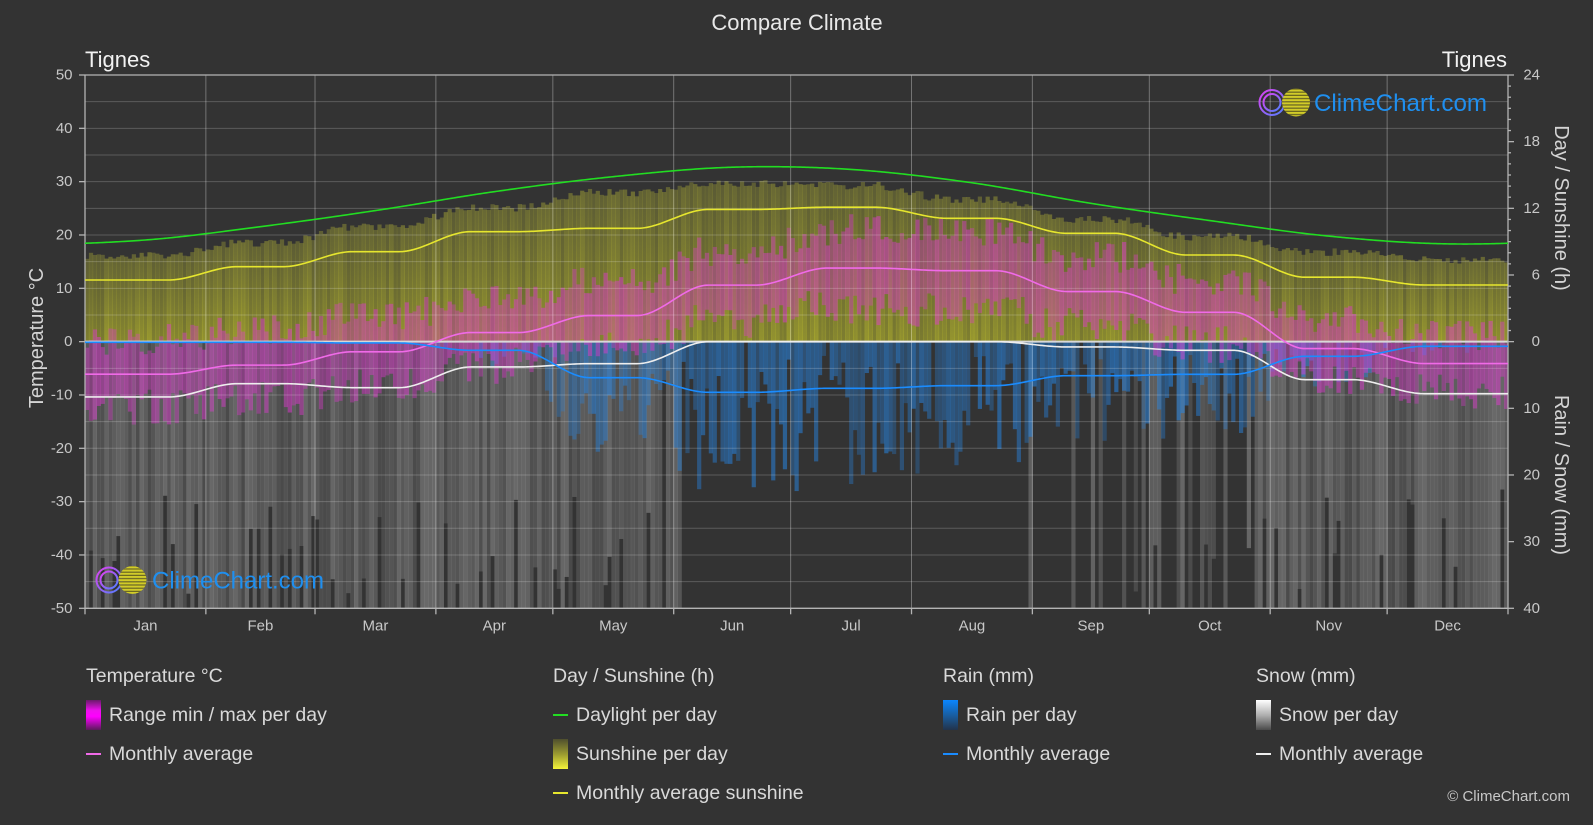 This screenshot has width=1593, height=825. I want to click on daylight-line-icon, so click(560, 715).